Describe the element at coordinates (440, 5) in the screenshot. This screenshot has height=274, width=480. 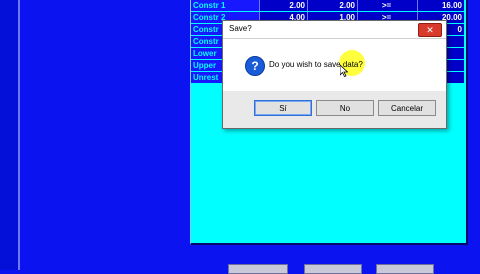
I see `grid-cell: 16.00` at that location.